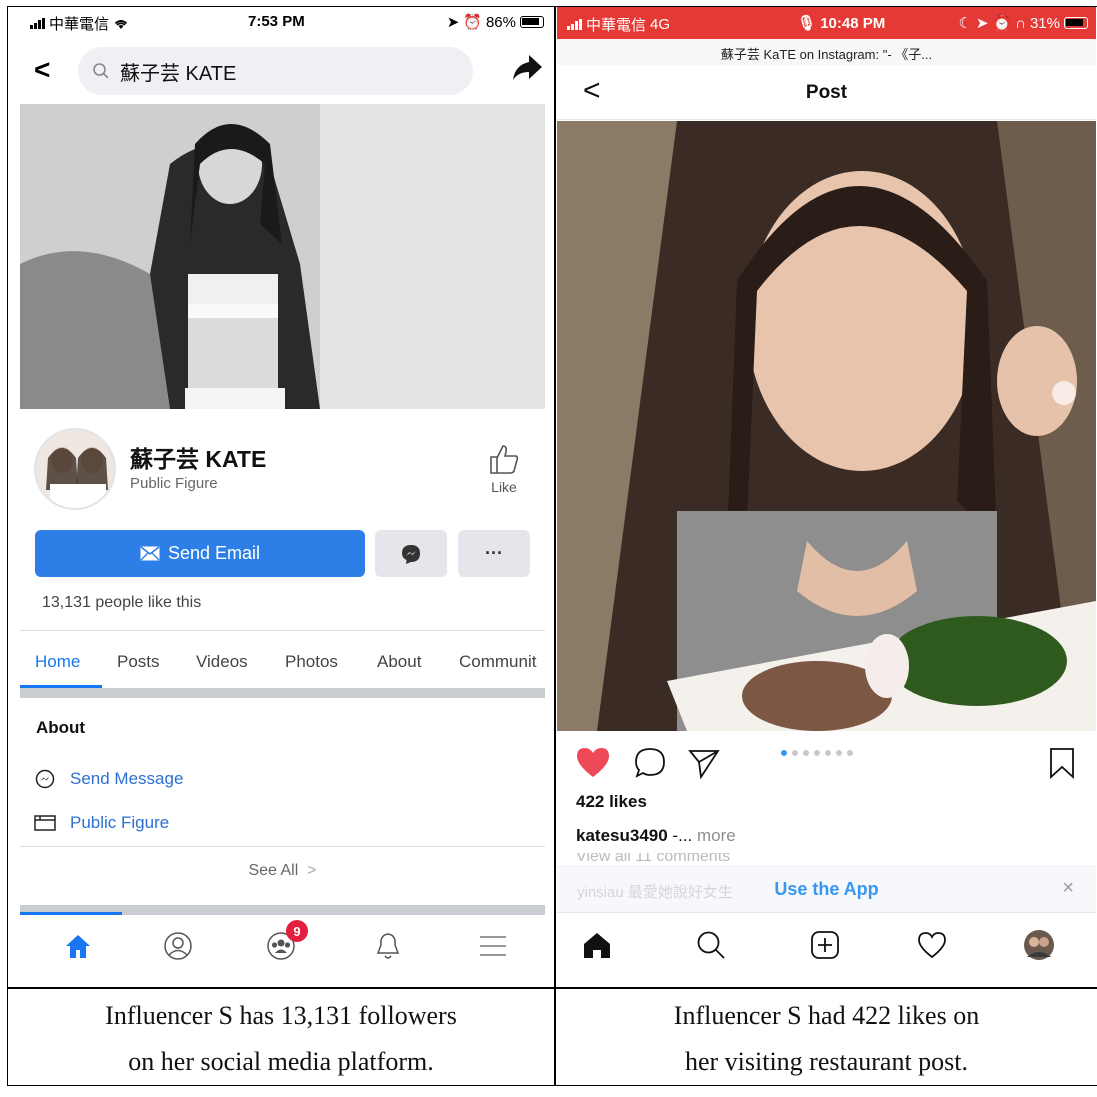  What do you see at coordinates (611, 802) in the screenshot?
I see `post-likes-count: 422 likes` at bounding box center [611, 802].